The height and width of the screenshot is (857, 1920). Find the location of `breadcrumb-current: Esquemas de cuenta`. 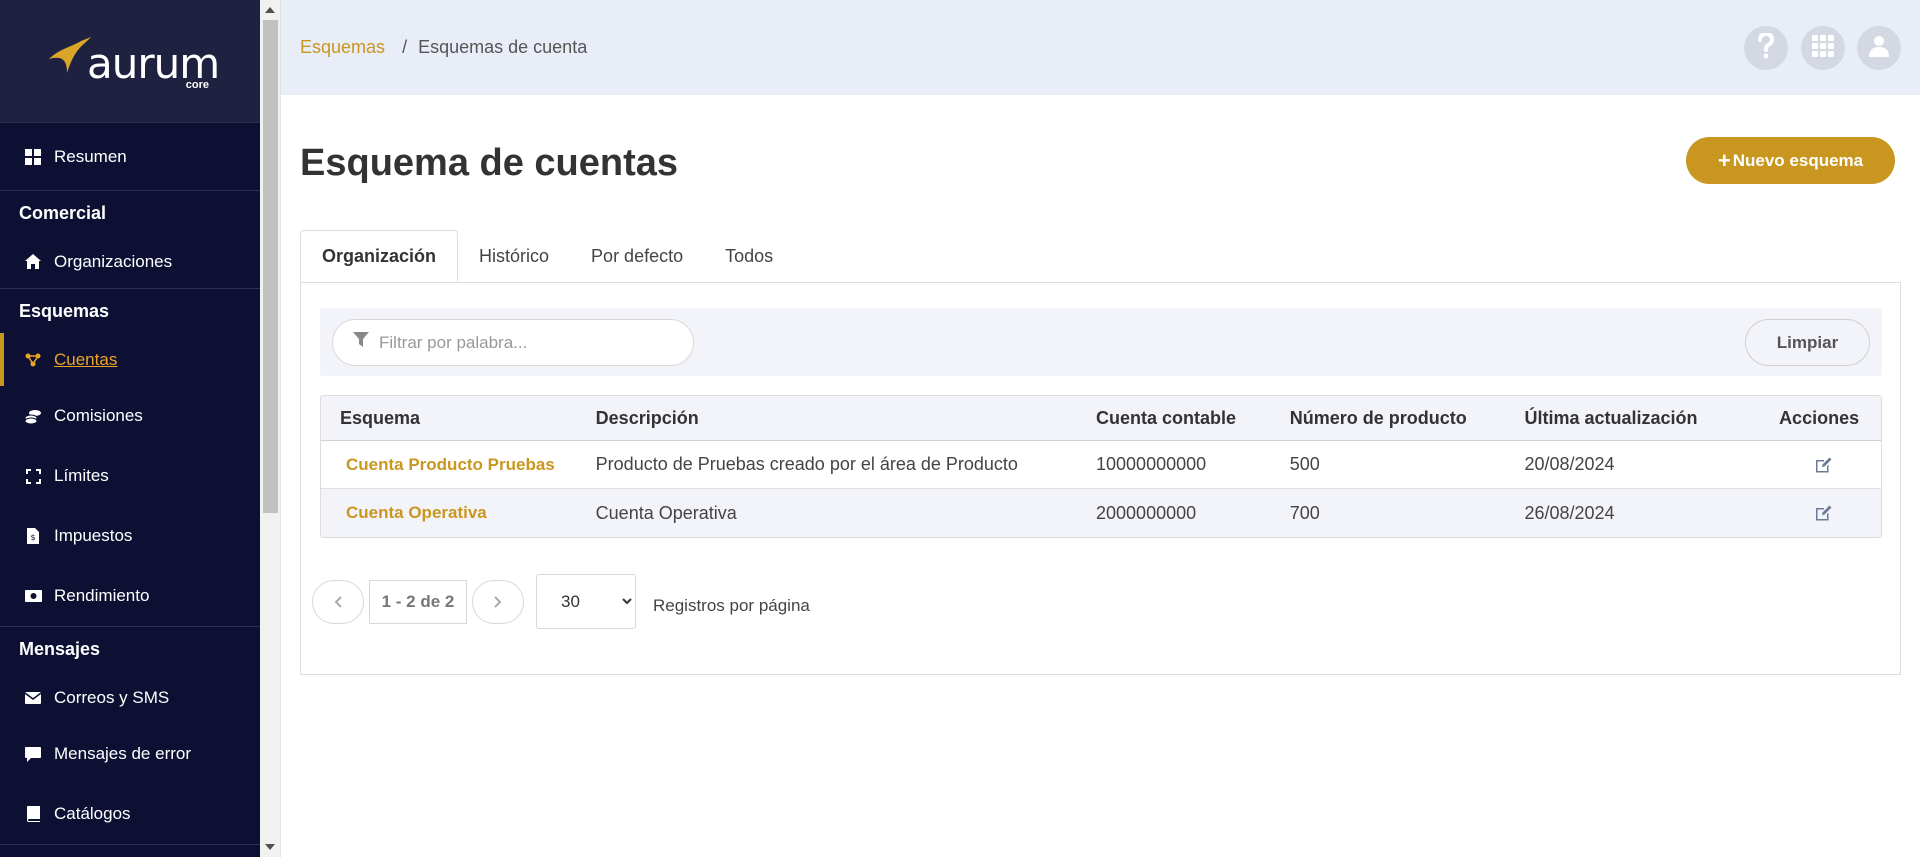

breadcrumb-current: Esquemas de cuenta is located at coordinates (503, 47).